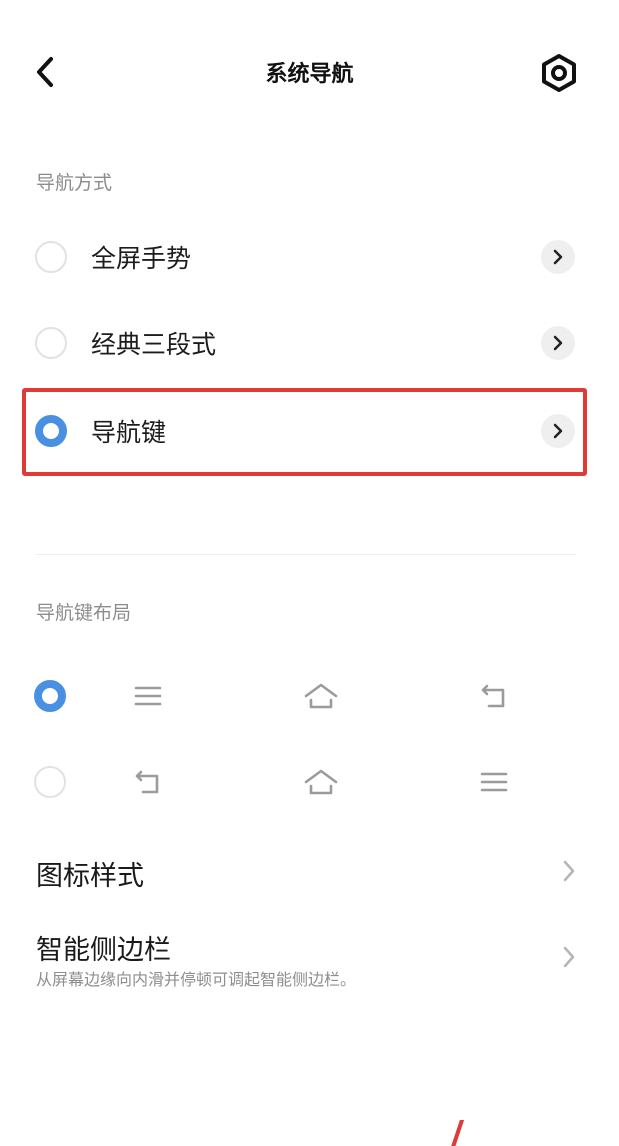 This screenshot has height=1146, width=619. I want to click on red-annotation-arrow, so click(457, 1133).